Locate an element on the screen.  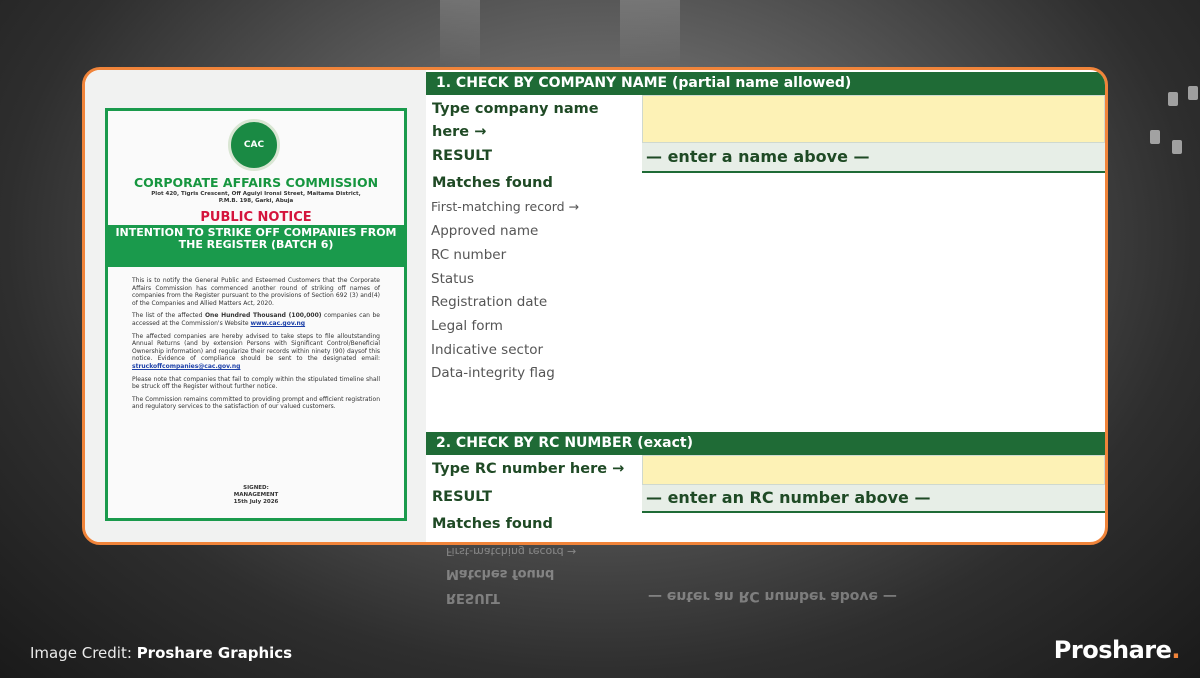
seal-text: CAC is located at coordinates (254, 145).